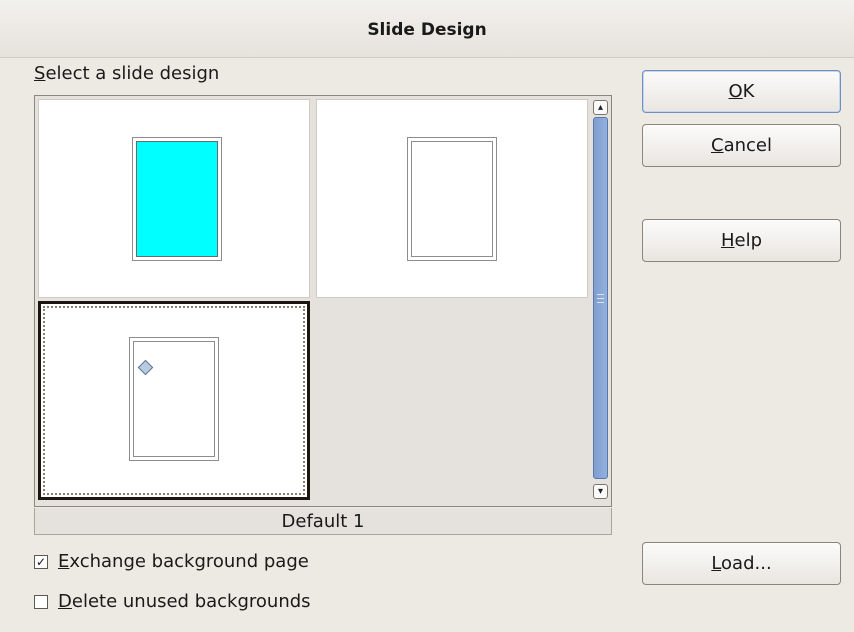 The image size is (854, 632). What do you see at coordinates (323, 521) in the screenshot?
I see `selected-design-caption: Default 1` at bounding box center [323, 521].